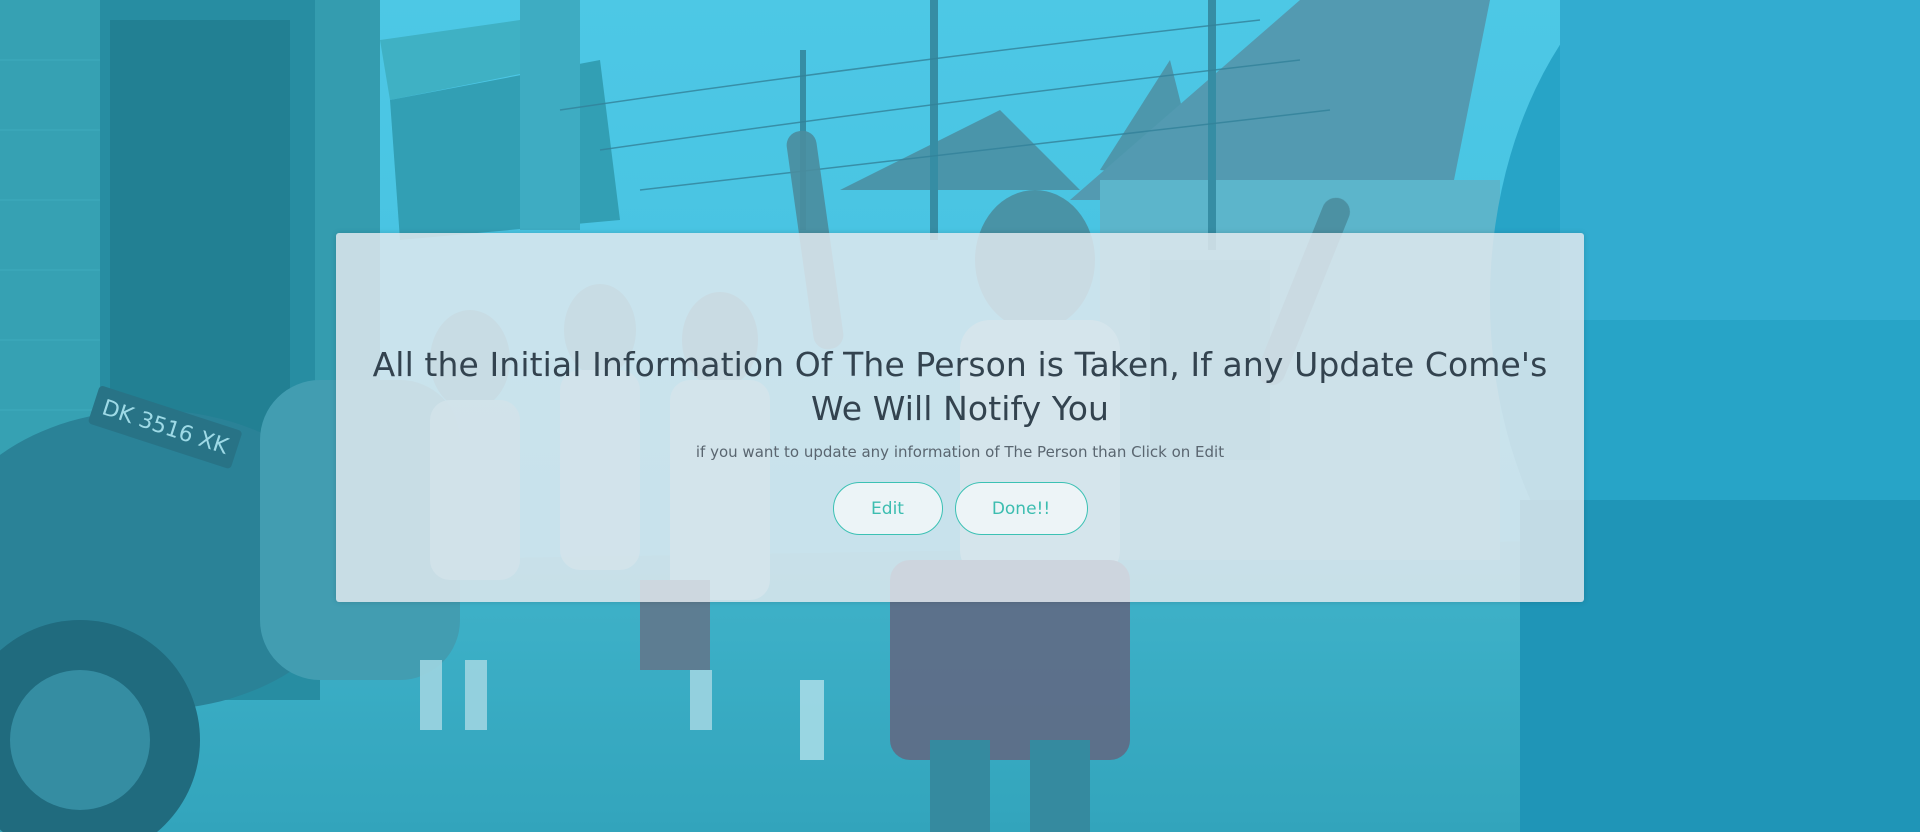  What do you see at coordinates (1021, 508) in the screenshot?
I see `done-button: Done!!` at bounding box center [1021, 508].